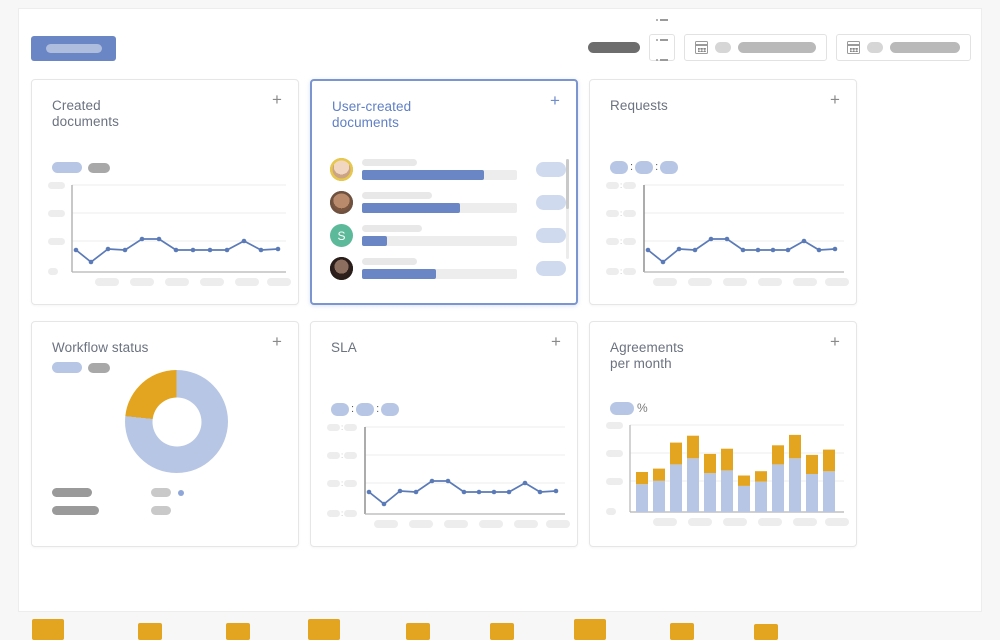 Image resolution: width=1000 pixels, height=640 pixels. I want to click on card-user-created-documents: User-created documents + S, so click(444, 192).